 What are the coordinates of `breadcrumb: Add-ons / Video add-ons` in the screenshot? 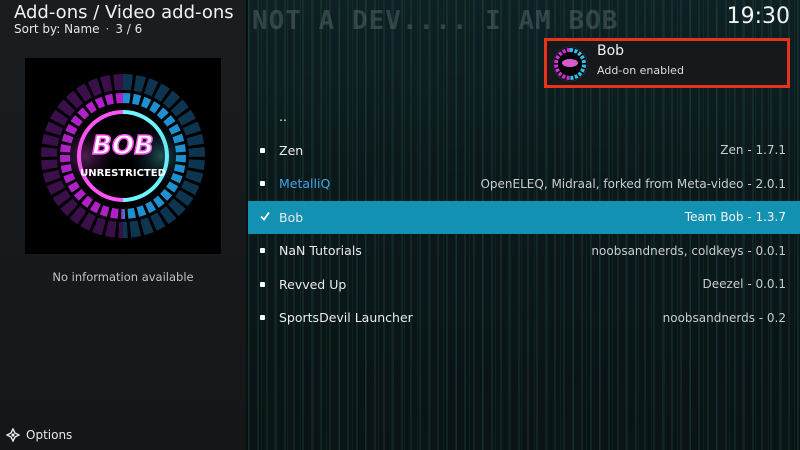 It's located at (124, 12).